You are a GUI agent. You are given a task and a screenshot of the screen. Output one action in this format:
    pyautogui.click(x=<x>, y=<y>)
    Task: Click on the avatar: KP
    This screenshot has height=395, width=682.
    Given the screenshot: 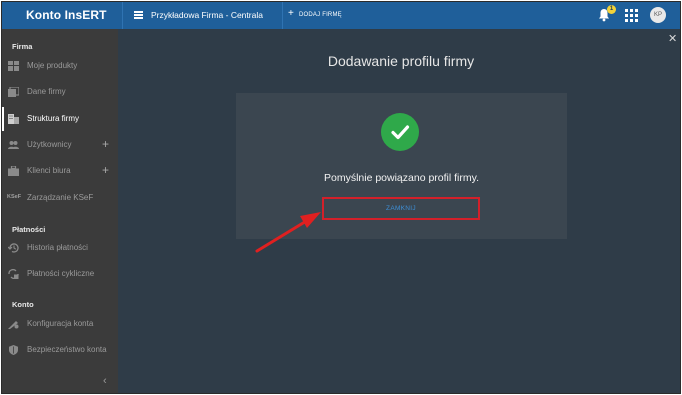 What is the action you would take?
    pyautogui.click(x=658, y=15)
    